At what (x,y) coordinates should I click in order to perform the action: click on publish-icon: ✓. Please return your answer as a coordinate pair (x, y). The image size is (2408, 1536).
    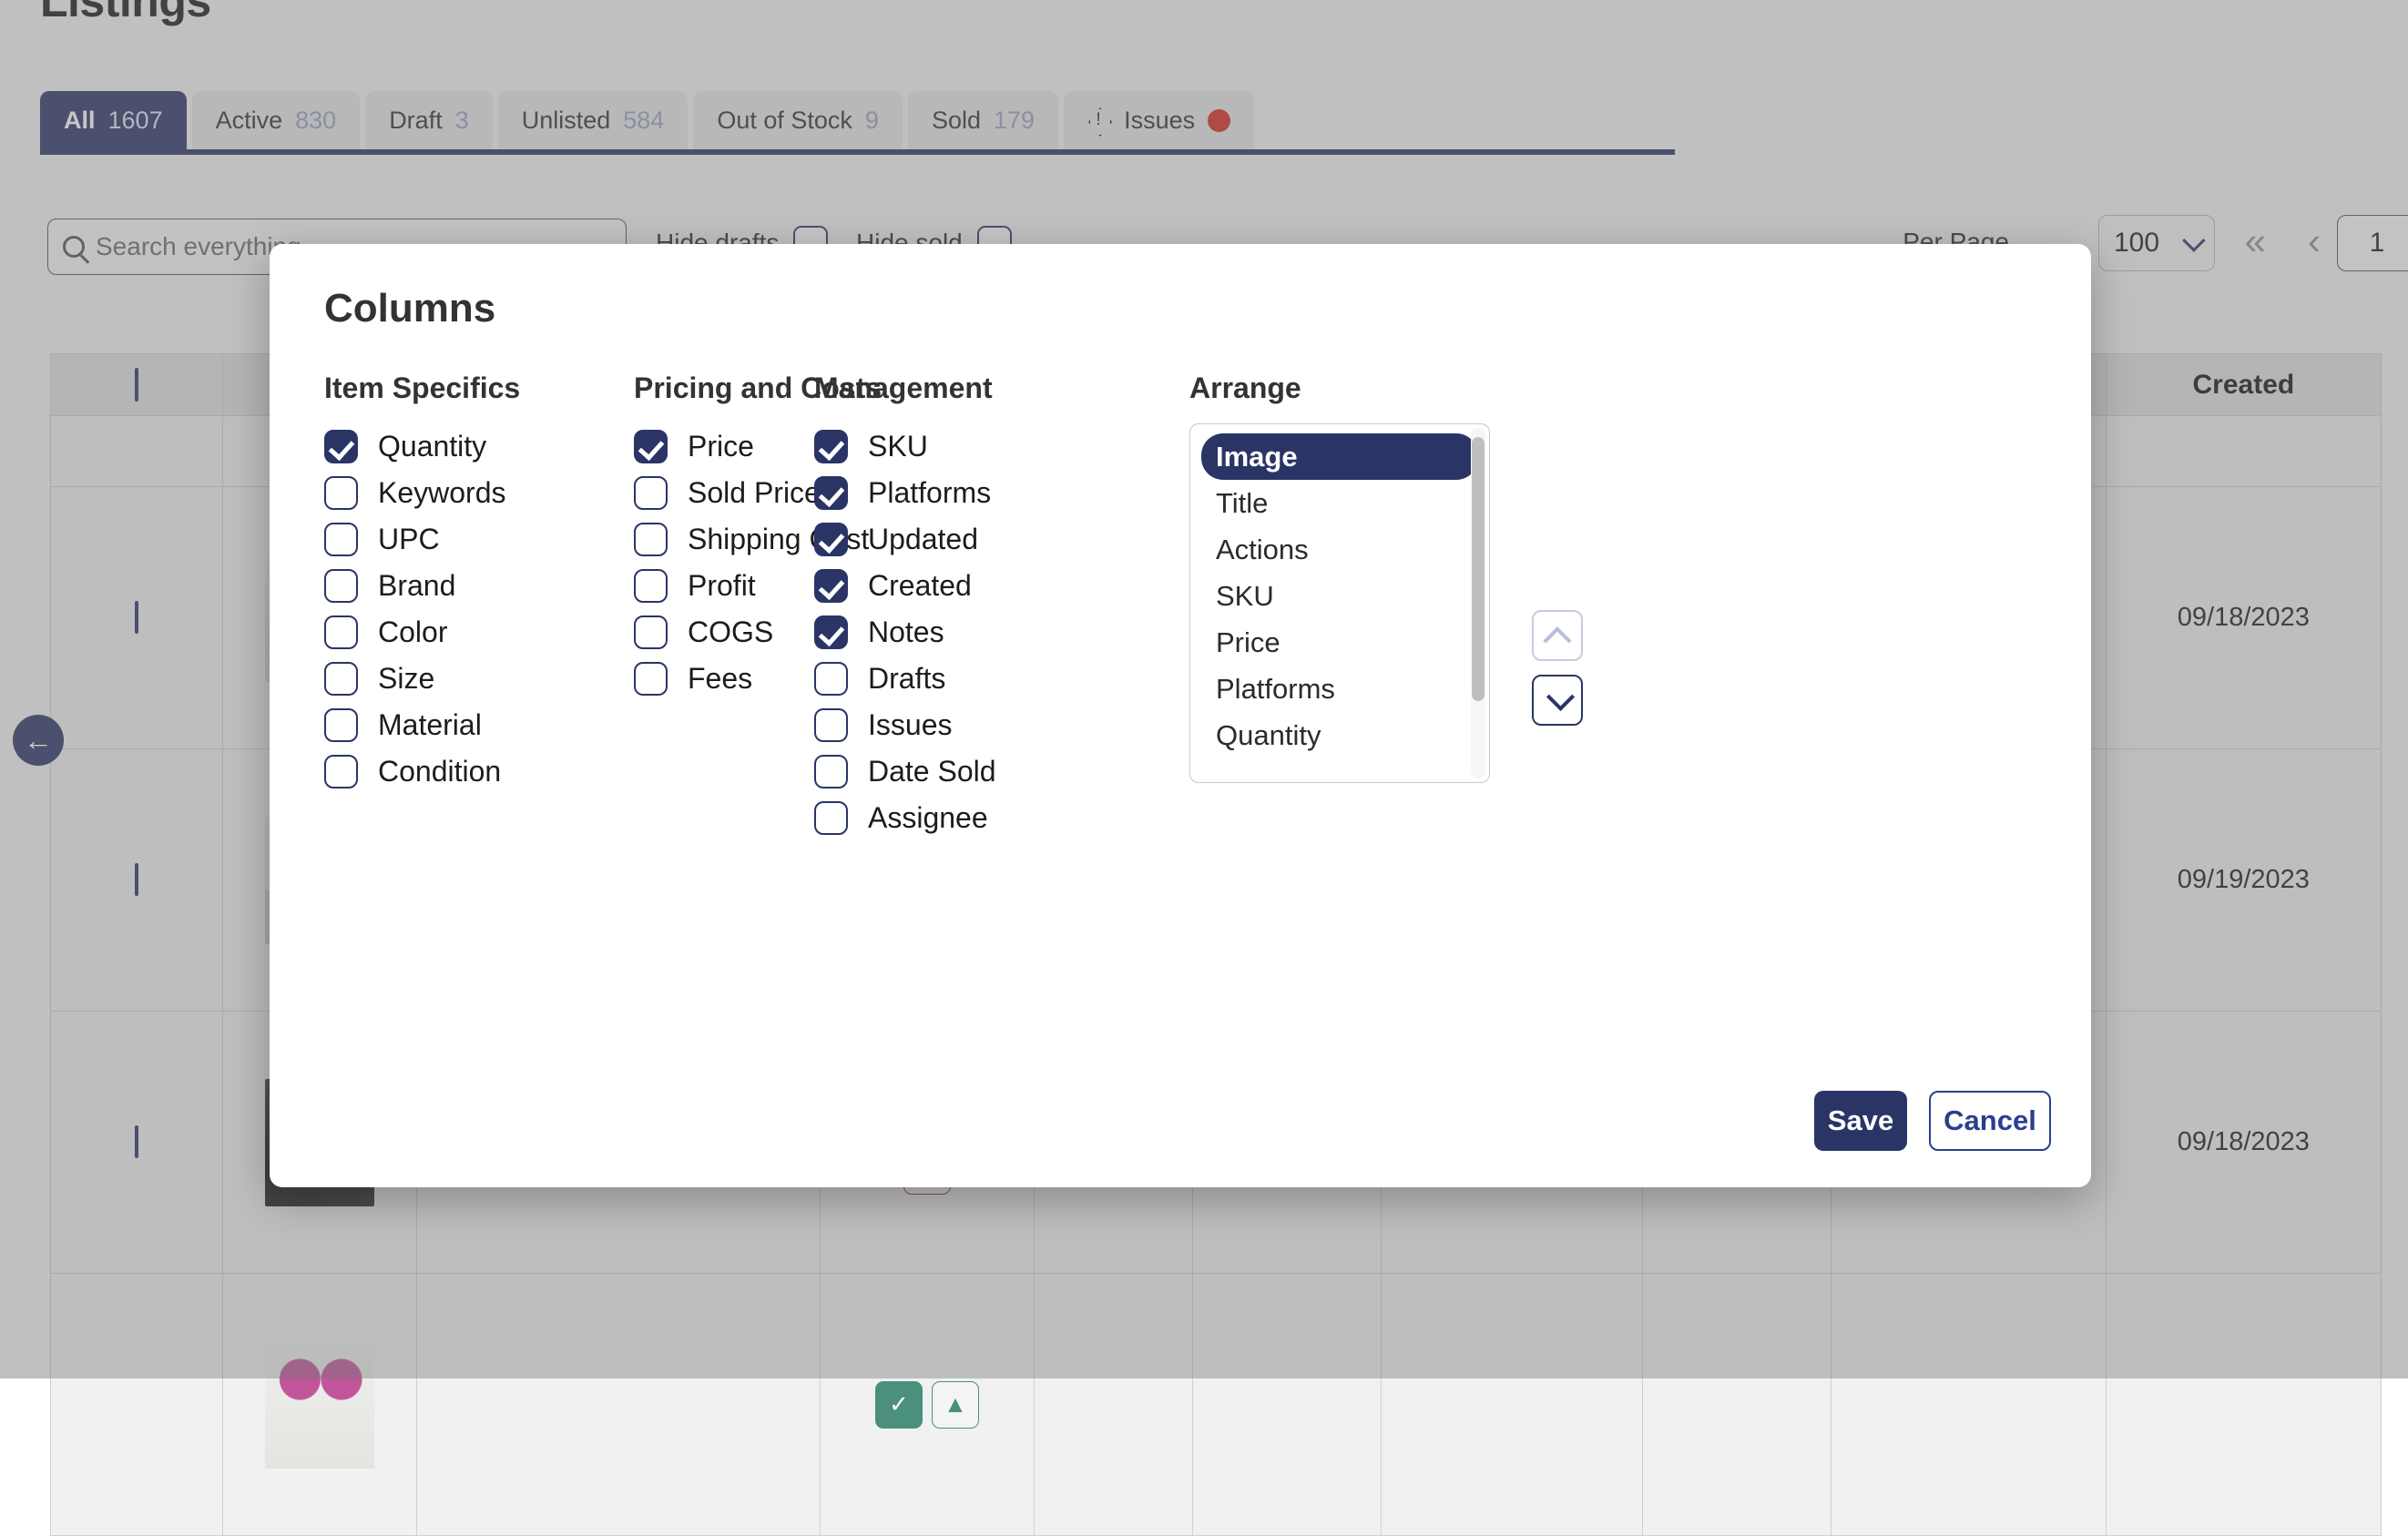
    Looking at the image, I should click on (899, 1405).